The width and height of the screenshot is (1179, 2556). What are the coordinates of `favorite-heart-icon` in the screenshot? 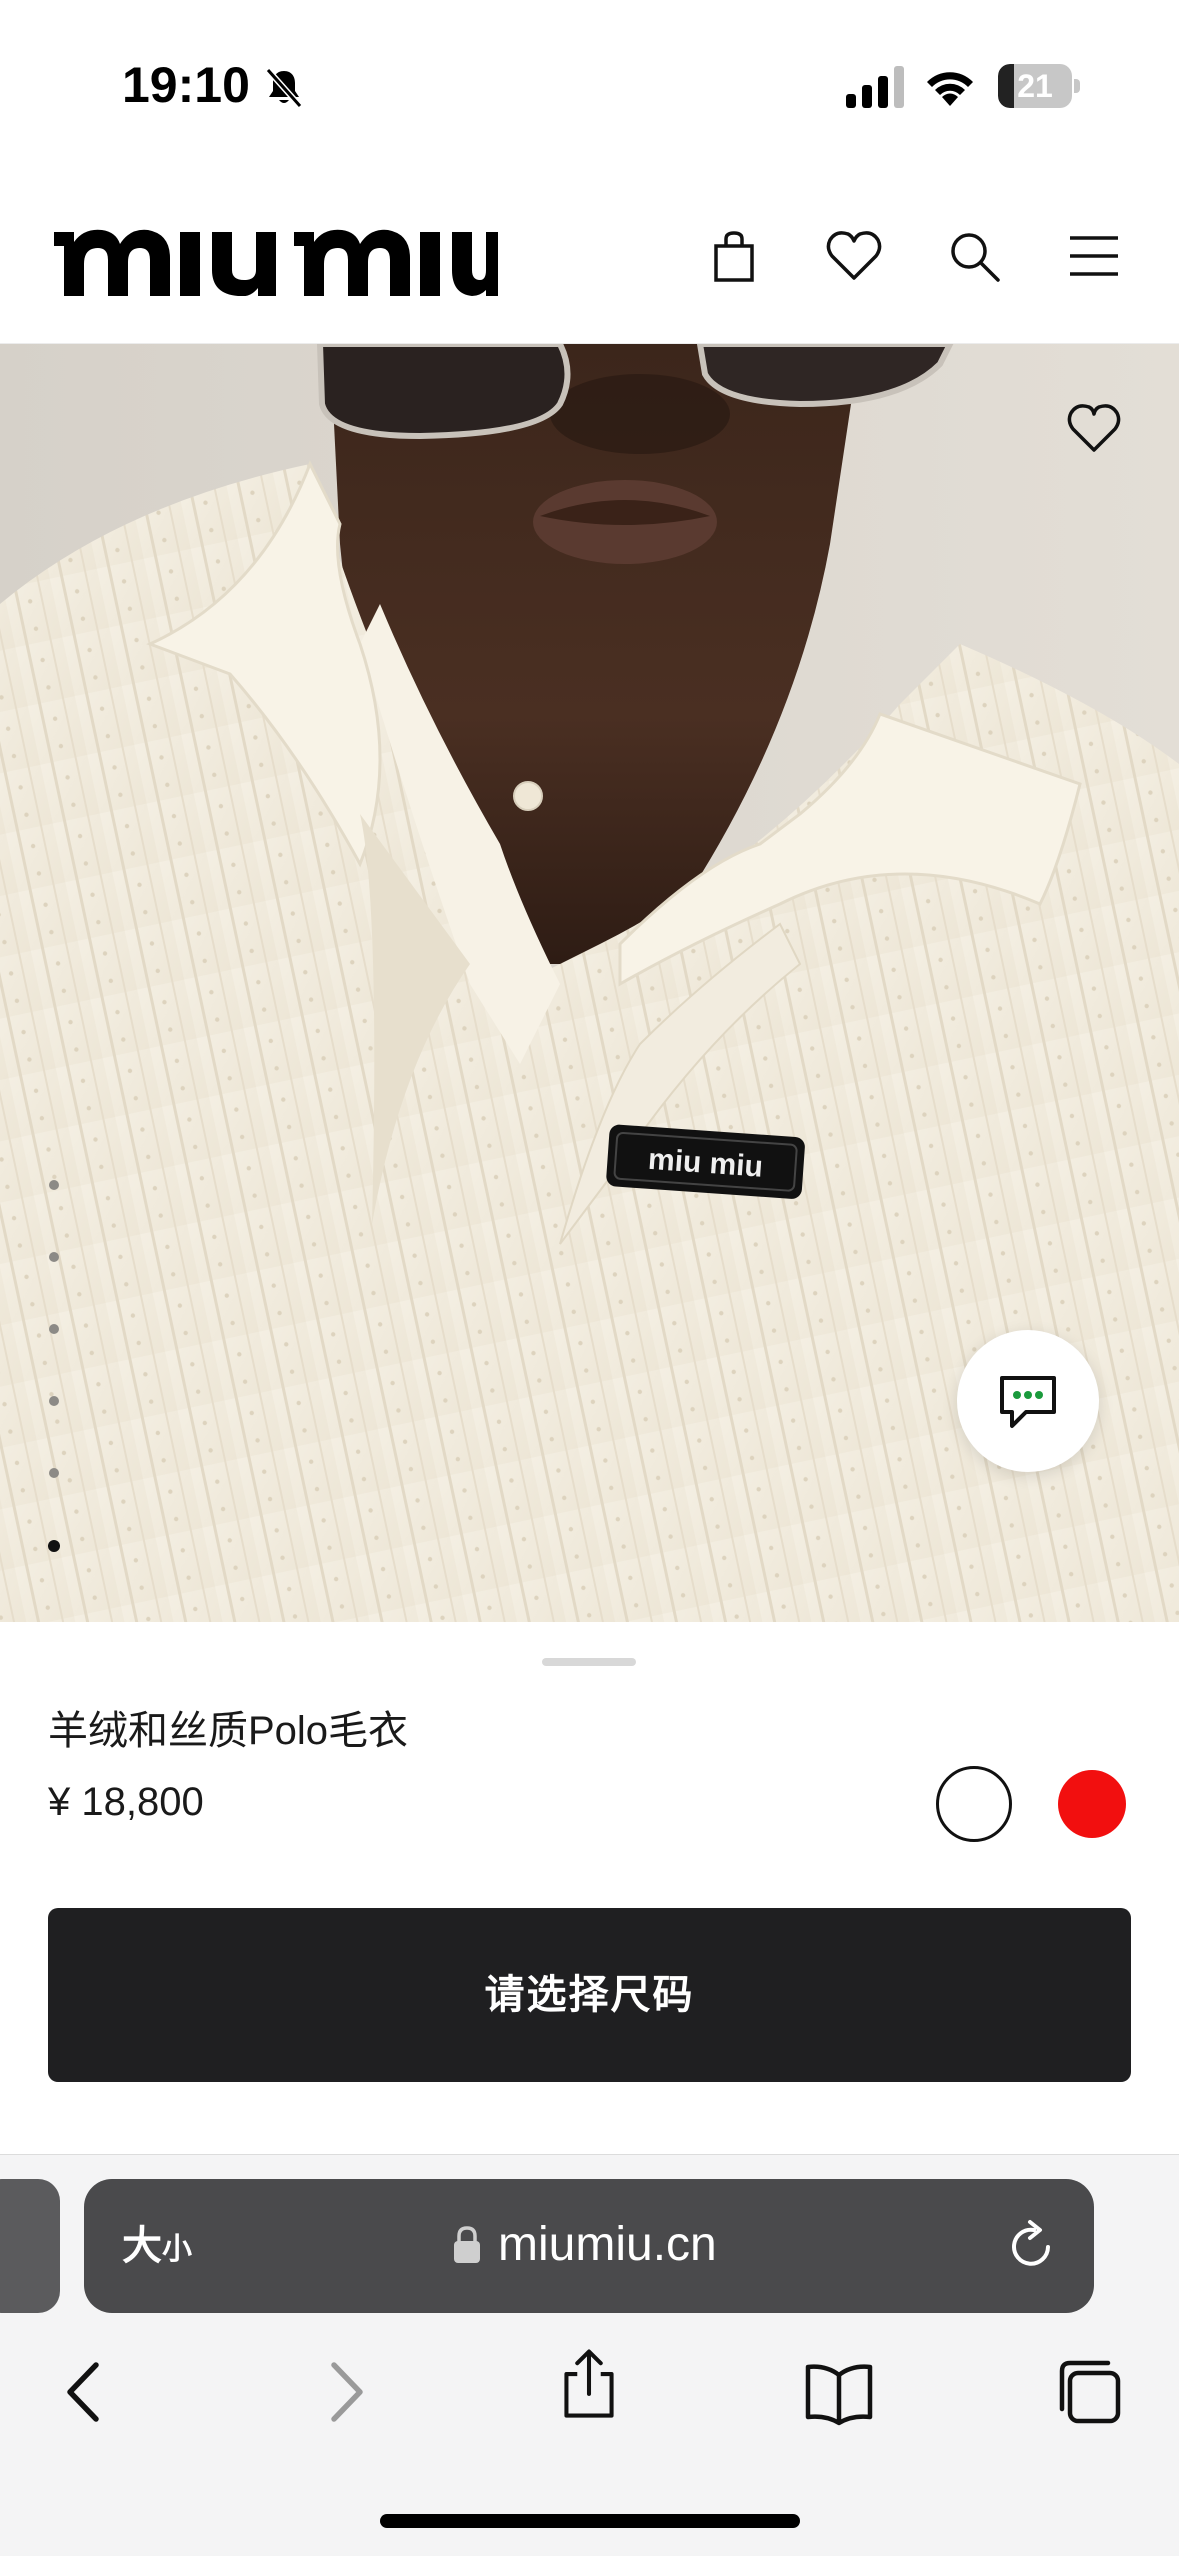 It's located at (1094, 428).